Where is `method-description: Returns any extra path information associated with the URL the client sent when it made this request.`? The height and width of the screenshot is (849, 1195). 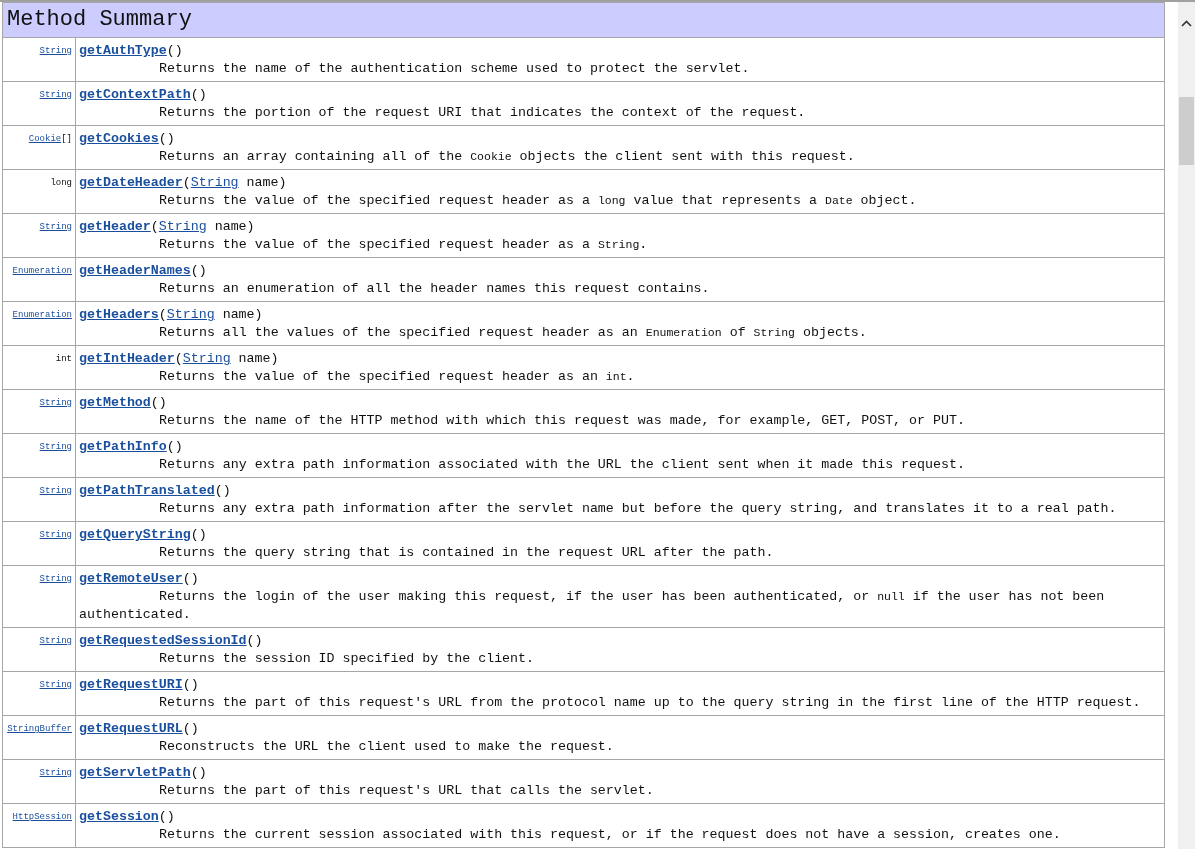 method-description: Returns any extra path information associated with the URL the client sent when it made this request. is located at coordinates (562, 465).